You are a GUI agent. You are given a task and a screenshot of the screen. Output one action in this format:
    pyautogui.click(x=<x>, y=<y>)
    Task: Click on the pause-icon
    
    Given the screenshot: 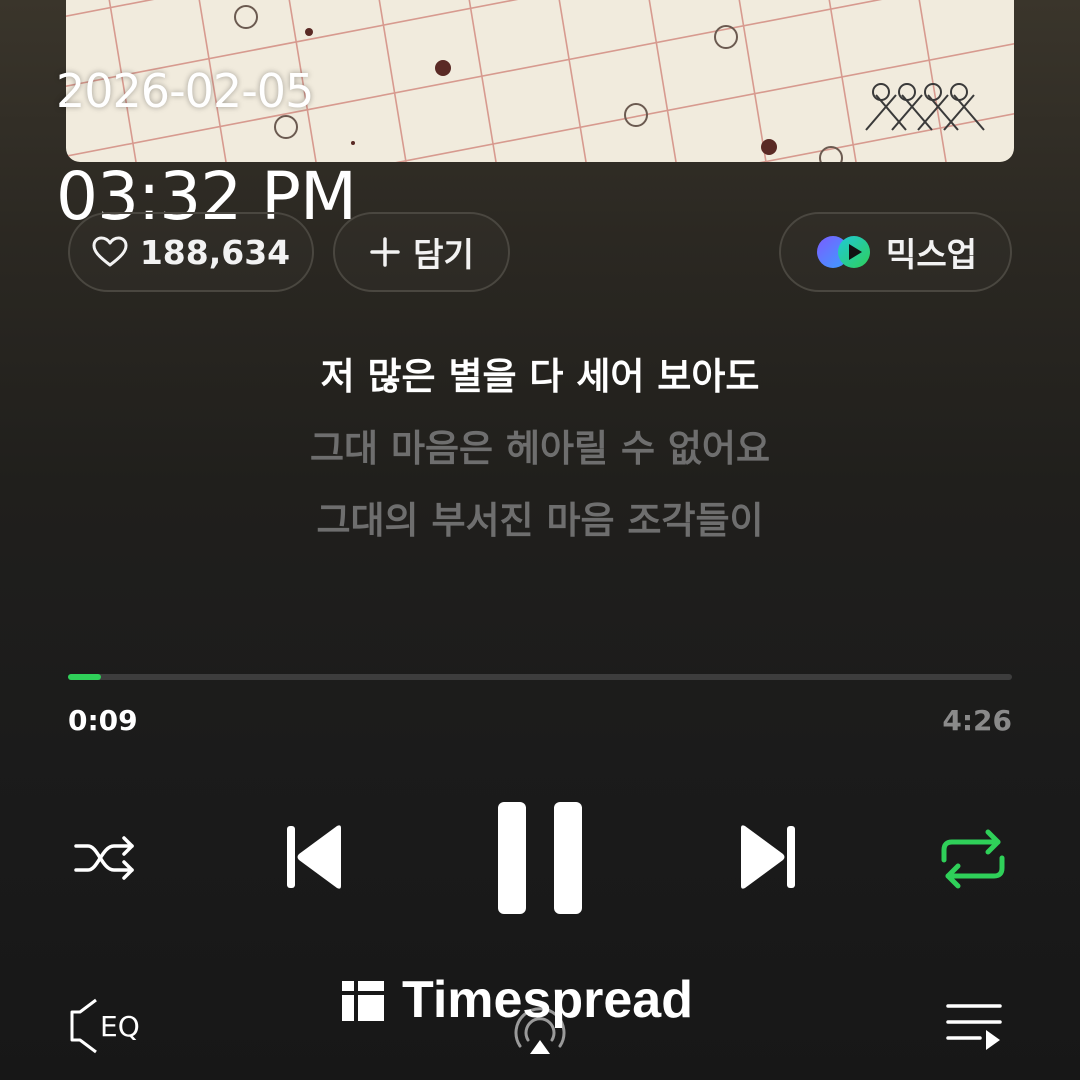 What is the action you would take?
    pyautogui.click(x=540, y=858)
    